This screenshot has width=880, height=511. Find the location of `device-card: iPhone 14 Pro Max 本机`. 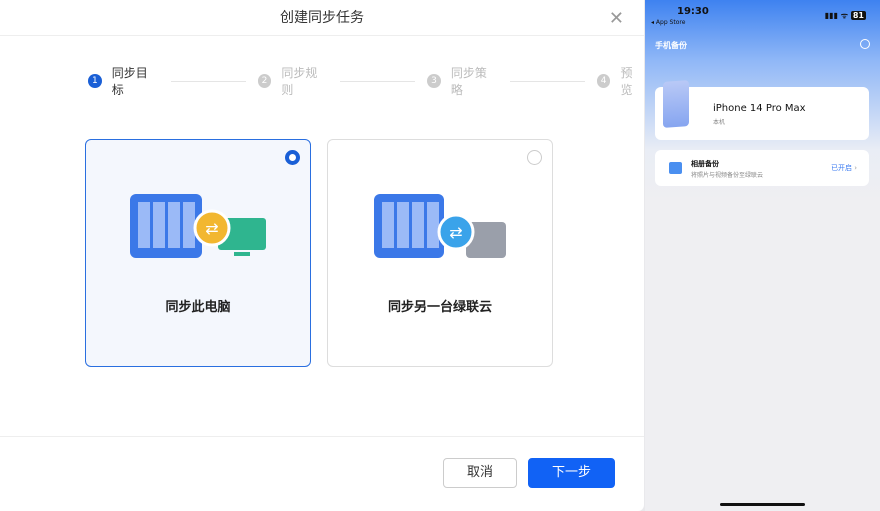

device-card: iPhone 14 Pro Max 本机 is located at coordinates (762, 110).